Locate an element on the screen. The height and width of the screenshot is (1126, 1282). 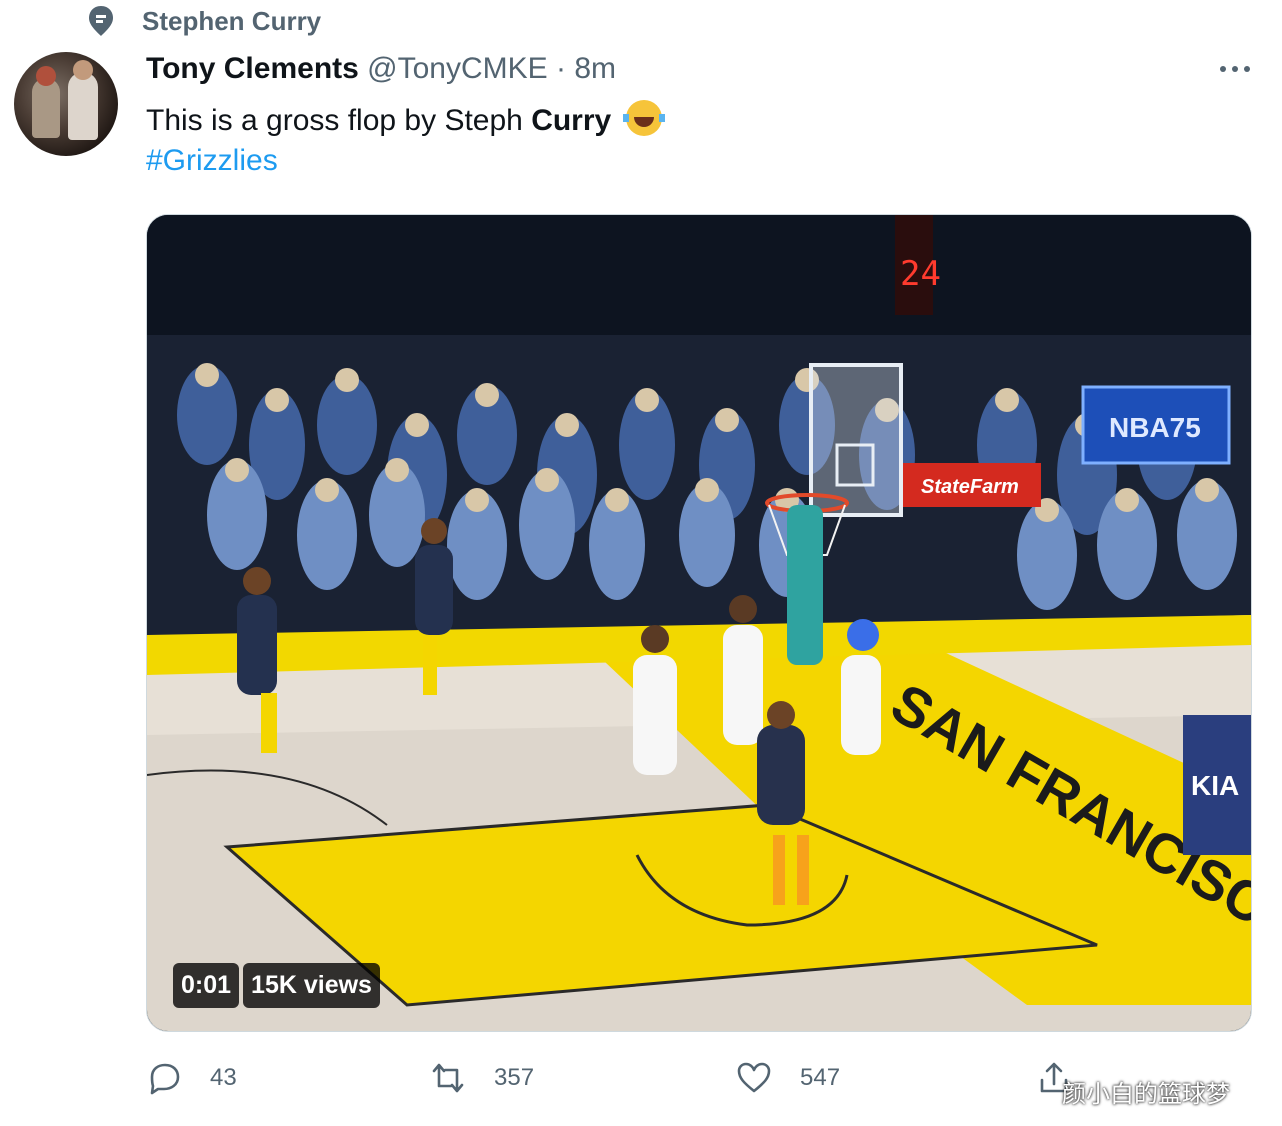
context-label: Stephen Curry is located at coordinates (231, 21).